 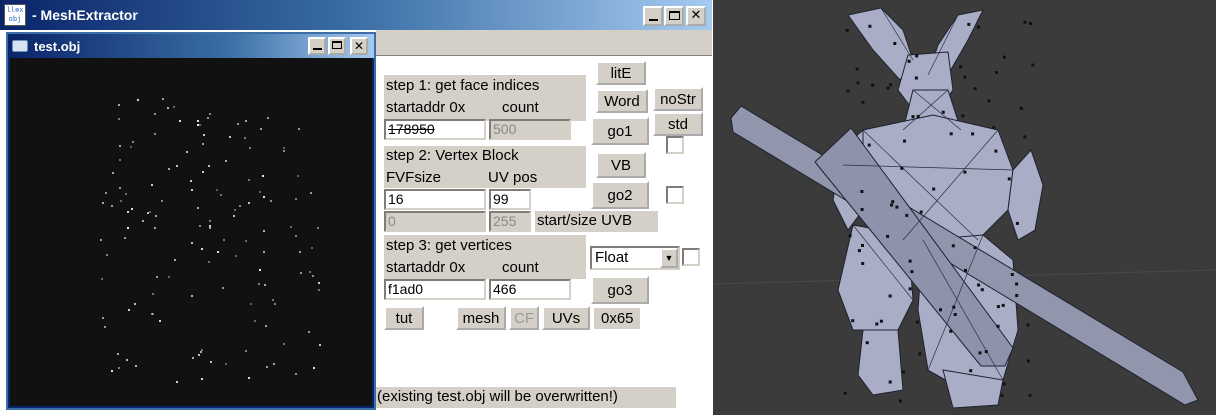 What do you see at coordinates (678, 99) in the screenshot?
I see `nostr-button: noStr` at bounding box center [678, 99].